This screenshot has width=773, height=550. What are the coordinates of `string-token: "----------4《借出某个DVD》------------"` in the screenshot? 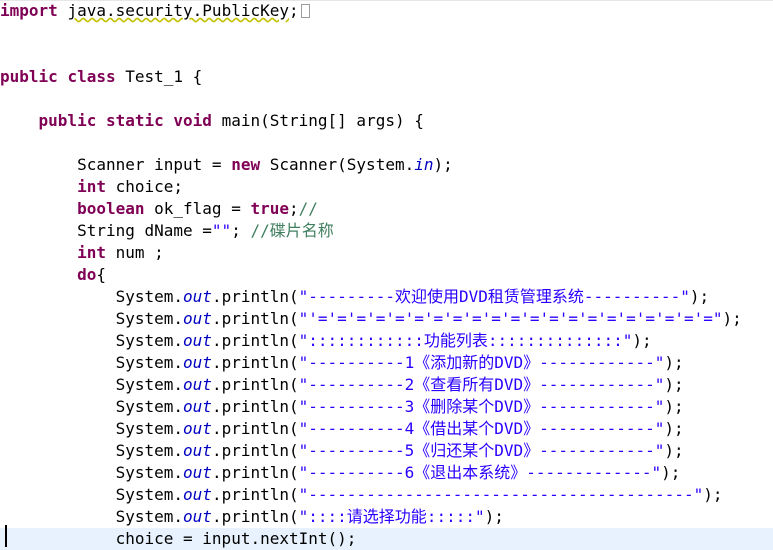 It's located at (481, 428).